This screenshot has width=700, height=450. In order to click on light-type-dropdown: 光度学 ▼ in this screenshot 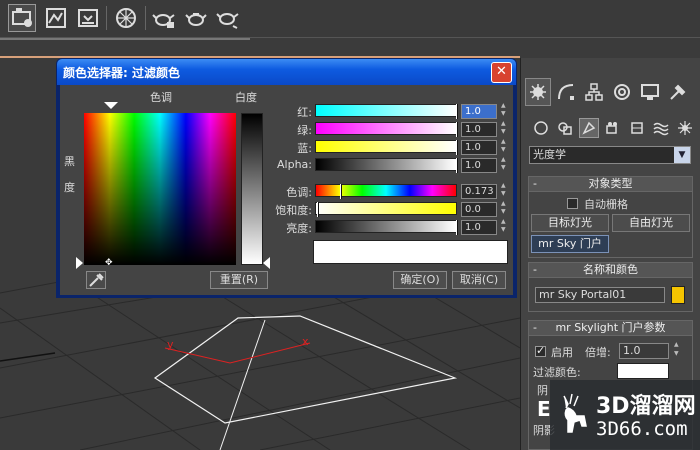, I will do `click(610, 155)`.